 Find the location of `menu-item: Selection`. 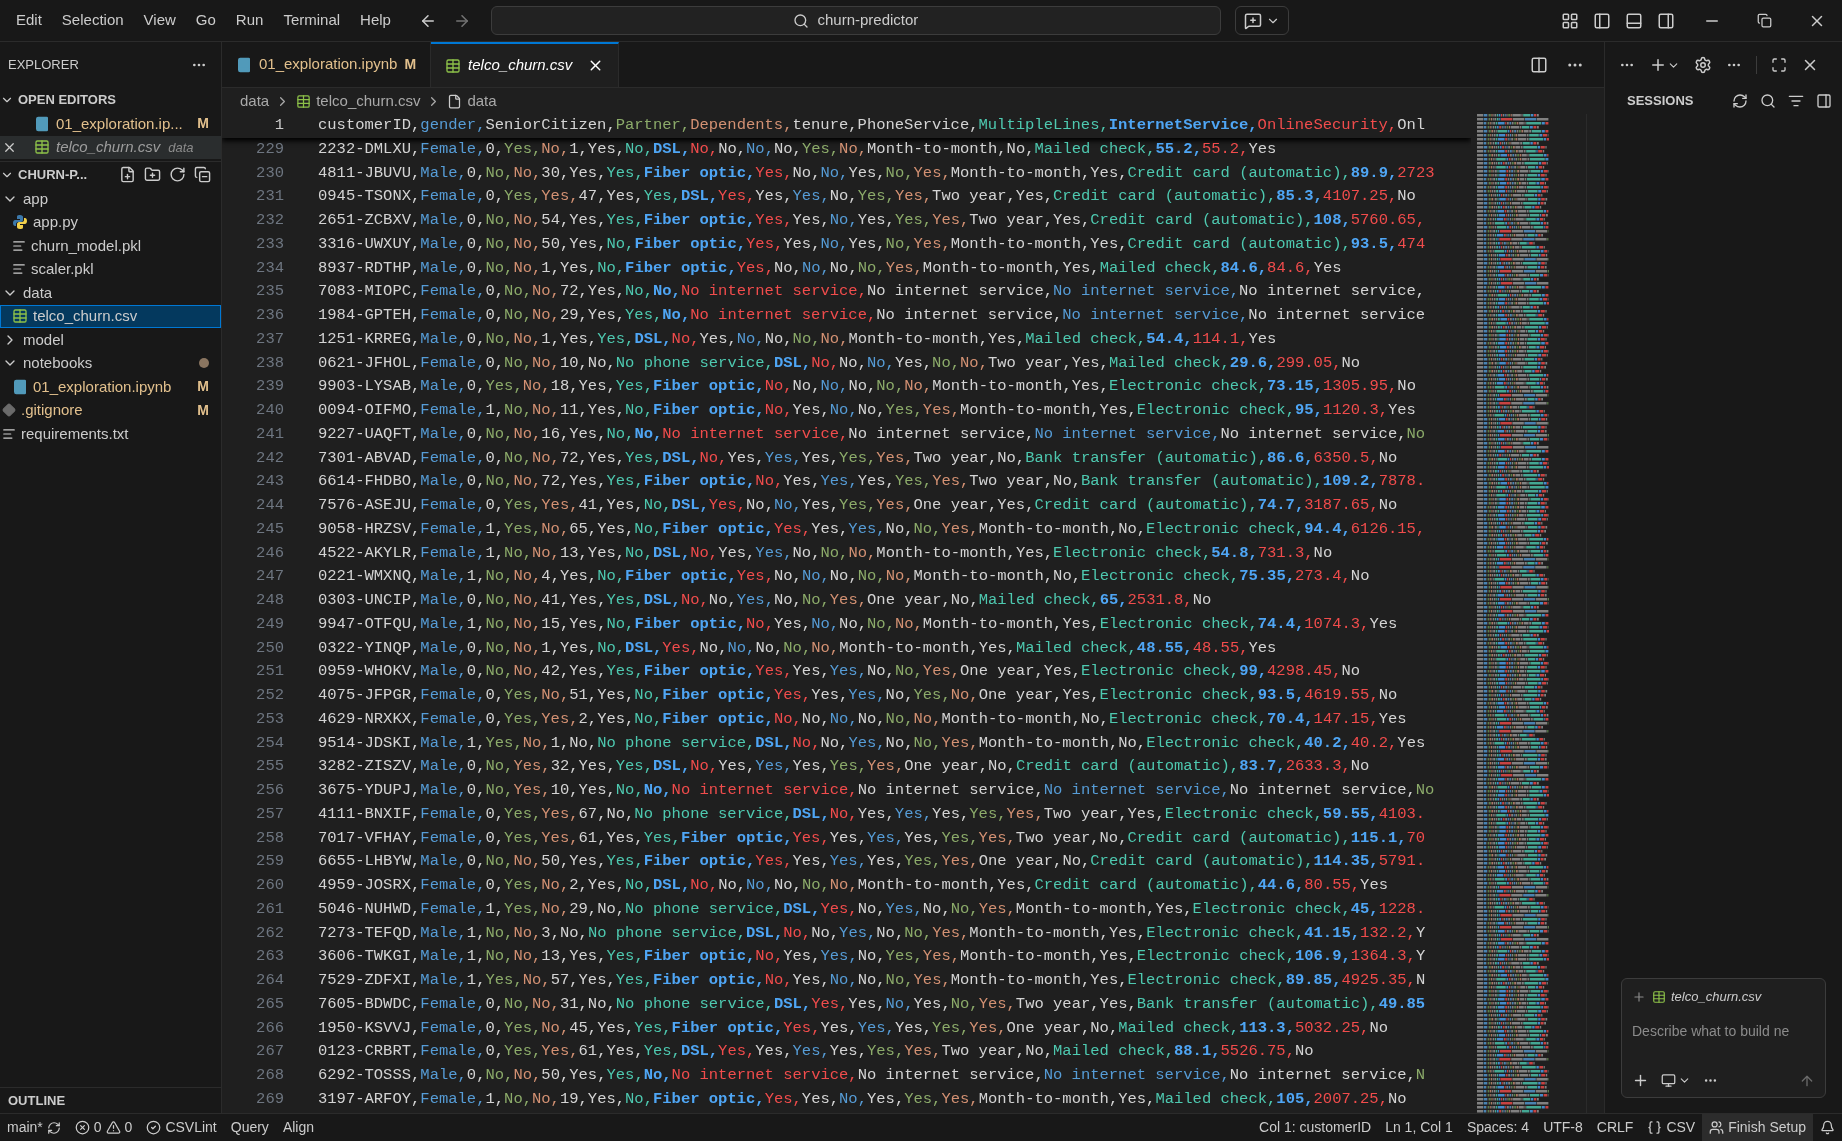

menu-item: Selection is located at coordinates (92, 20).